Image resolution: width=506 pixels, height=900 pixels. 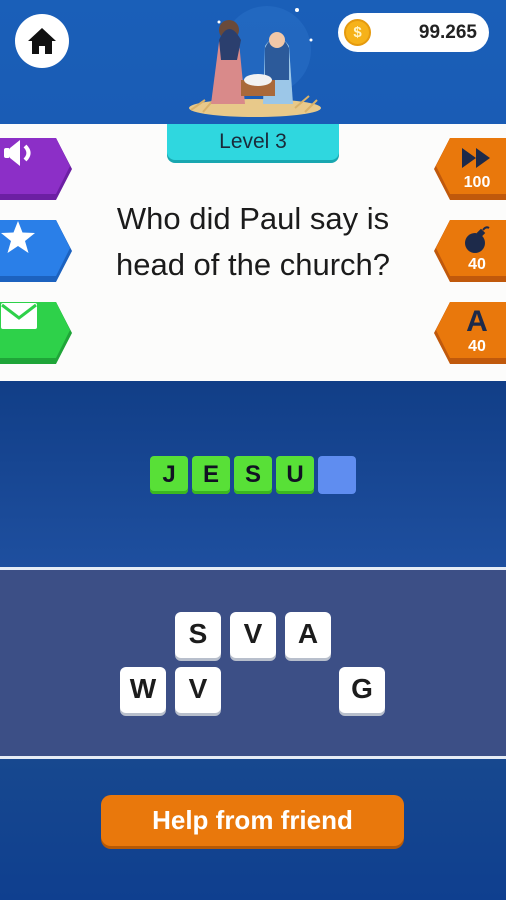 I want to click on star-icon, so click(x=30, y=248).